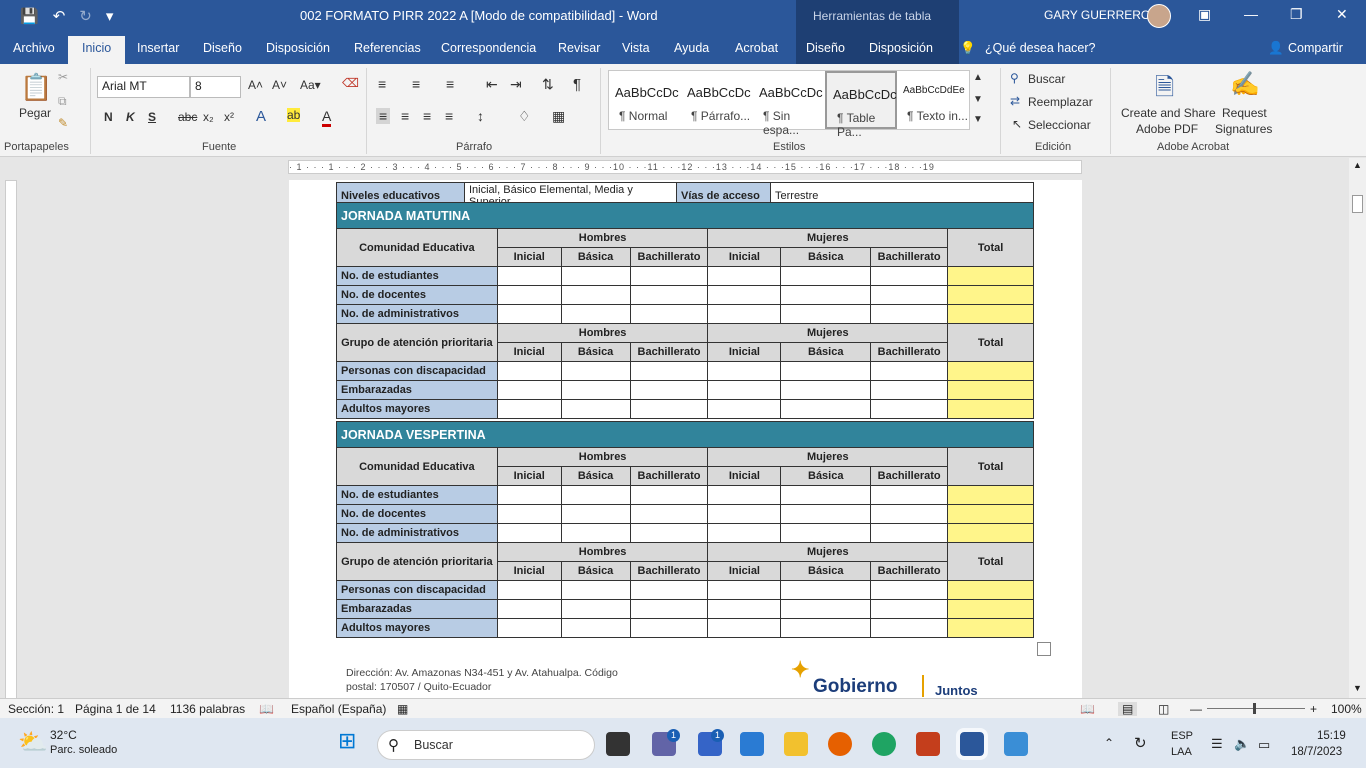  What do you see at coordinates (417, 314) in the screenshot?
I see `row-label: No. de administrativos` at bounding box center [417, 314].